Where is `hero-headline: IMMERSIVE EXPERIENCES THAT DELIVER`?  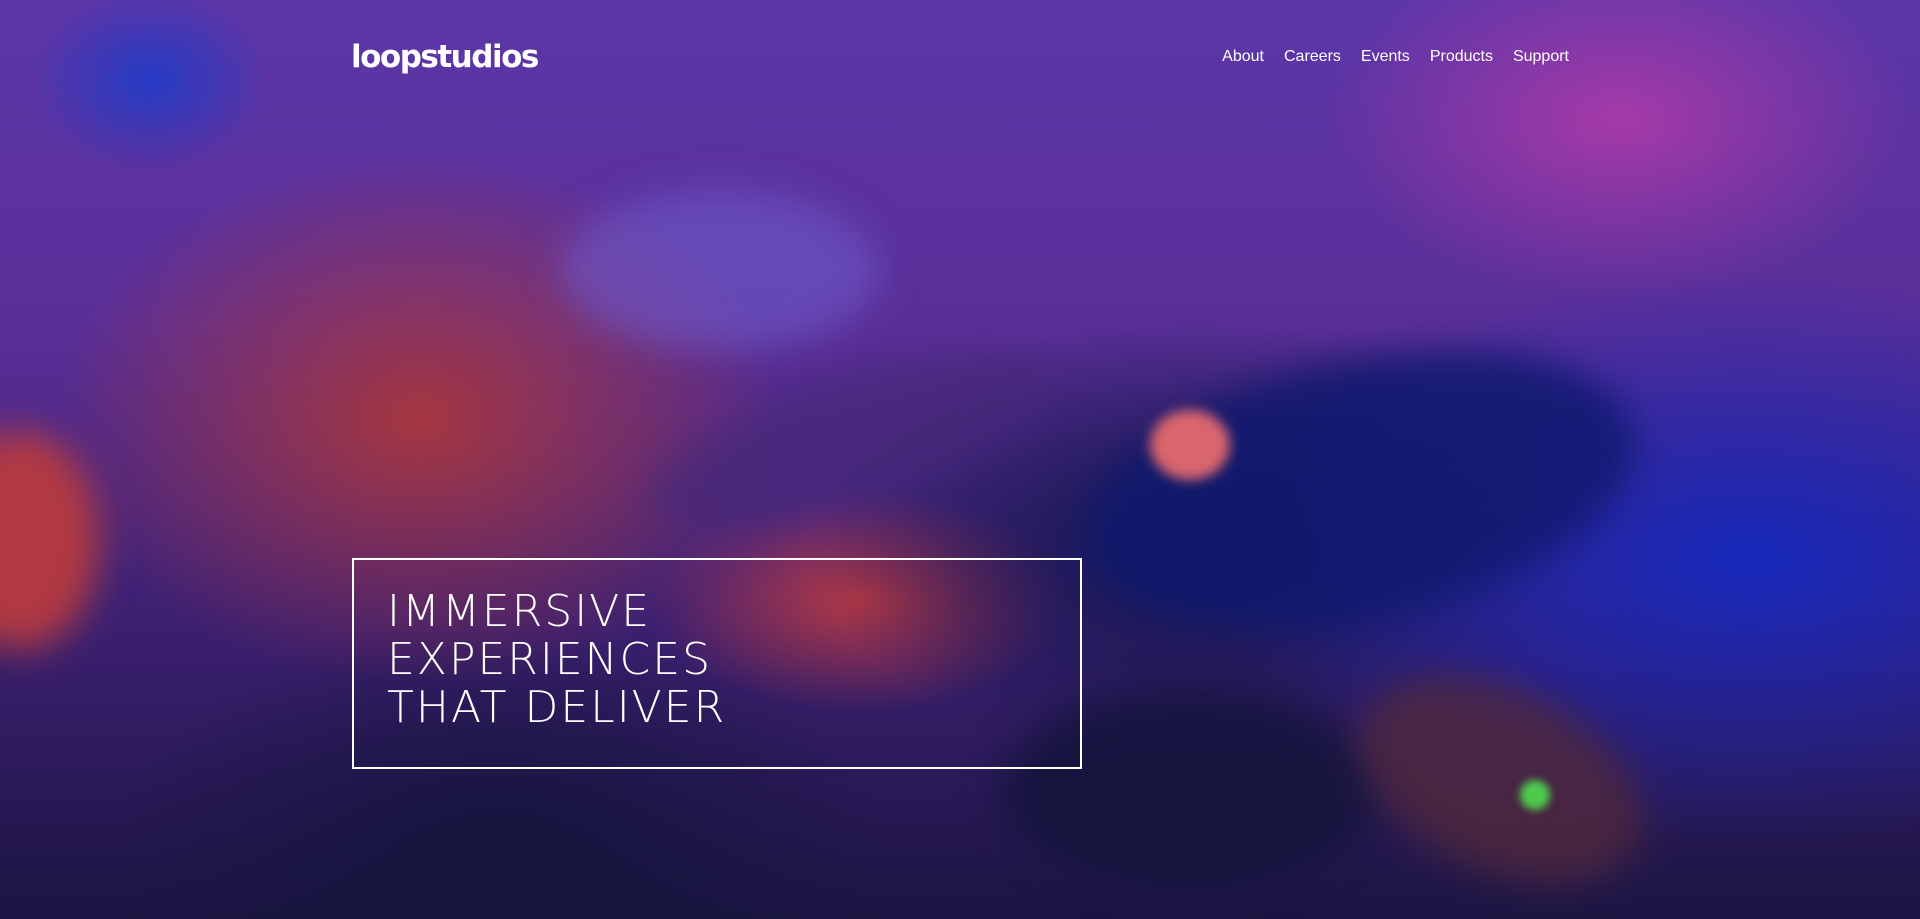
hero-headline: IMMERSIVE EXPERIENCES THAT DELIVER is located at coordinates (733, 660).